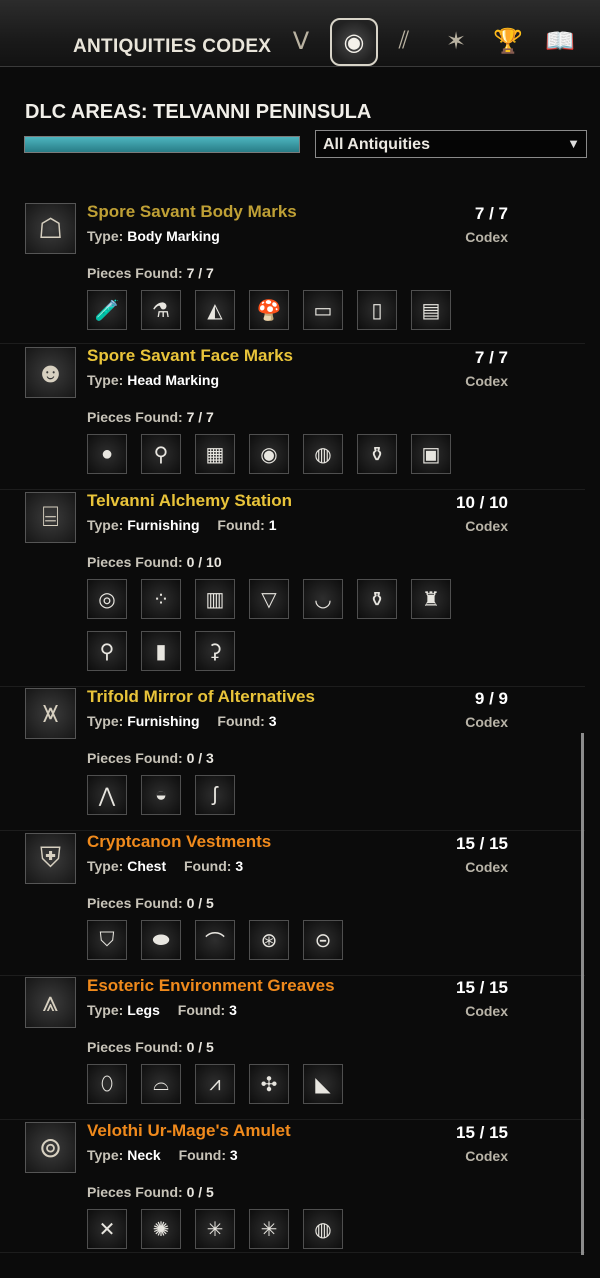 The width and height of the screenshot is (600, 1278). I want to click on pieces-found-value: 0 / 5, so click(200, 1047).